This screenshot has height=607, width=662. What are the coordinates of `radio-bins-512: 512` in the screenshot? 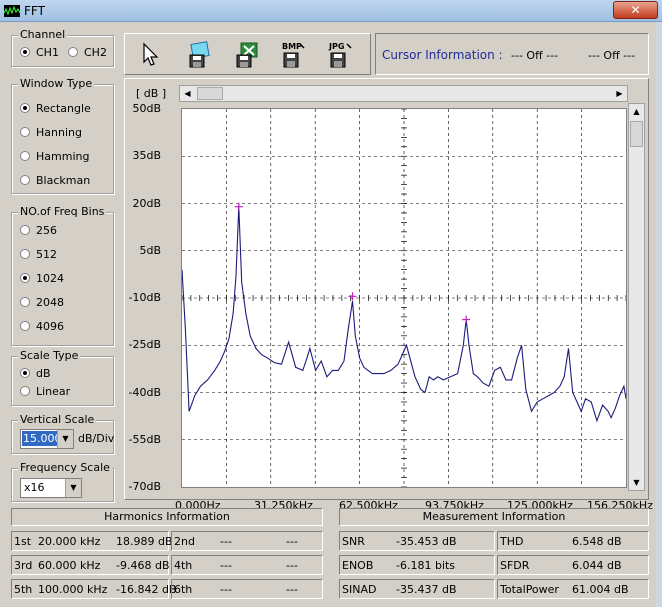 It's located at (38, 254).